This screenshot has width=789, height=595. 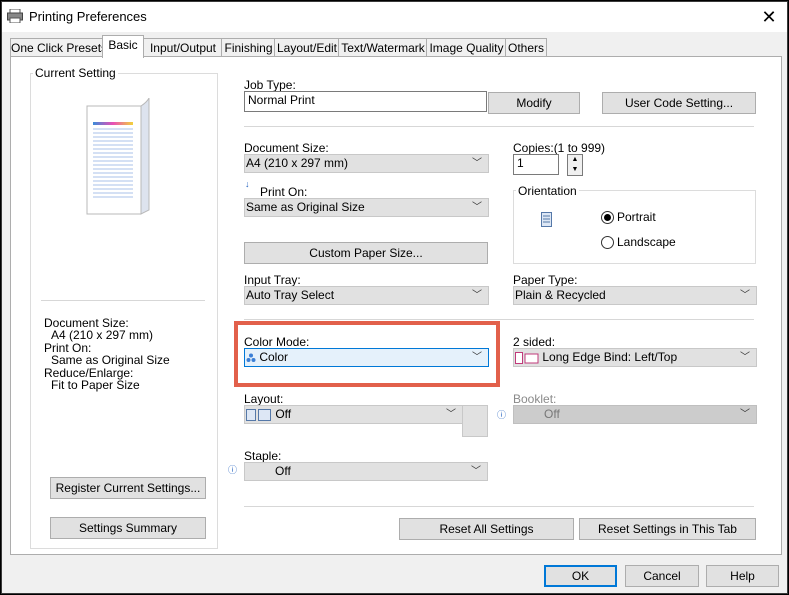 What do you see at coordinates (607, 217) in the screenshot?
I see `portrait-radio` at bounding box center [607, 217].